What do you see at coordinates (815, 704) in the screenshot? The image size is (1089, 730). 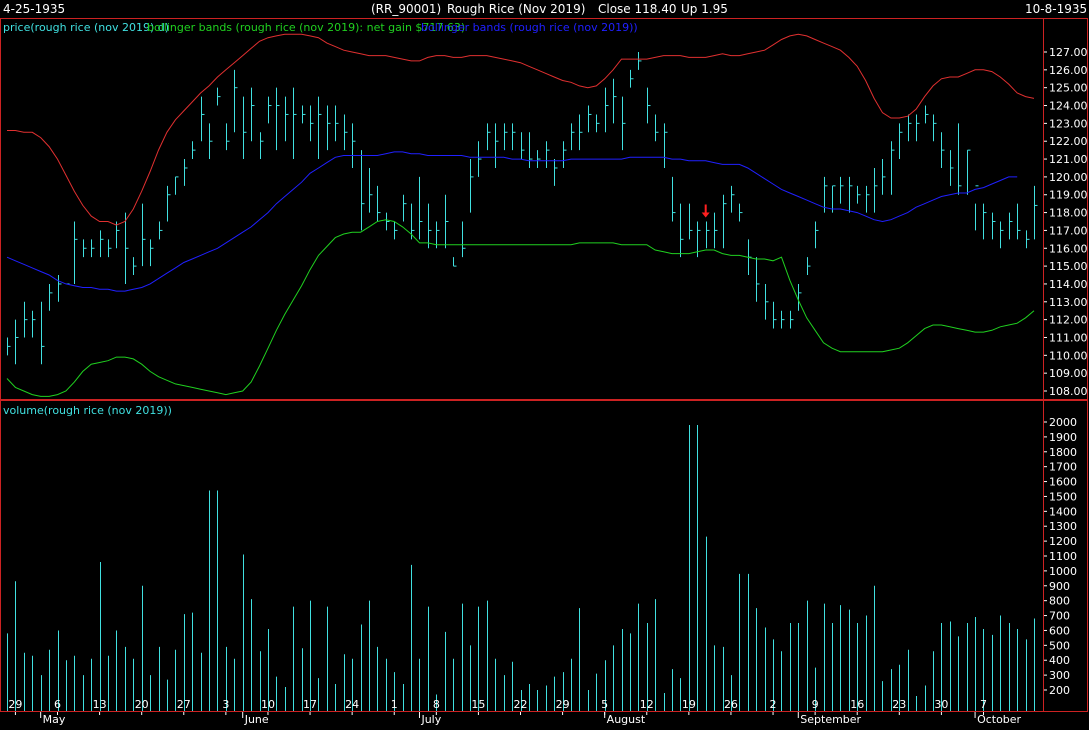 I see `x-day-tick-label: 9` at bounding box center [815, 704].